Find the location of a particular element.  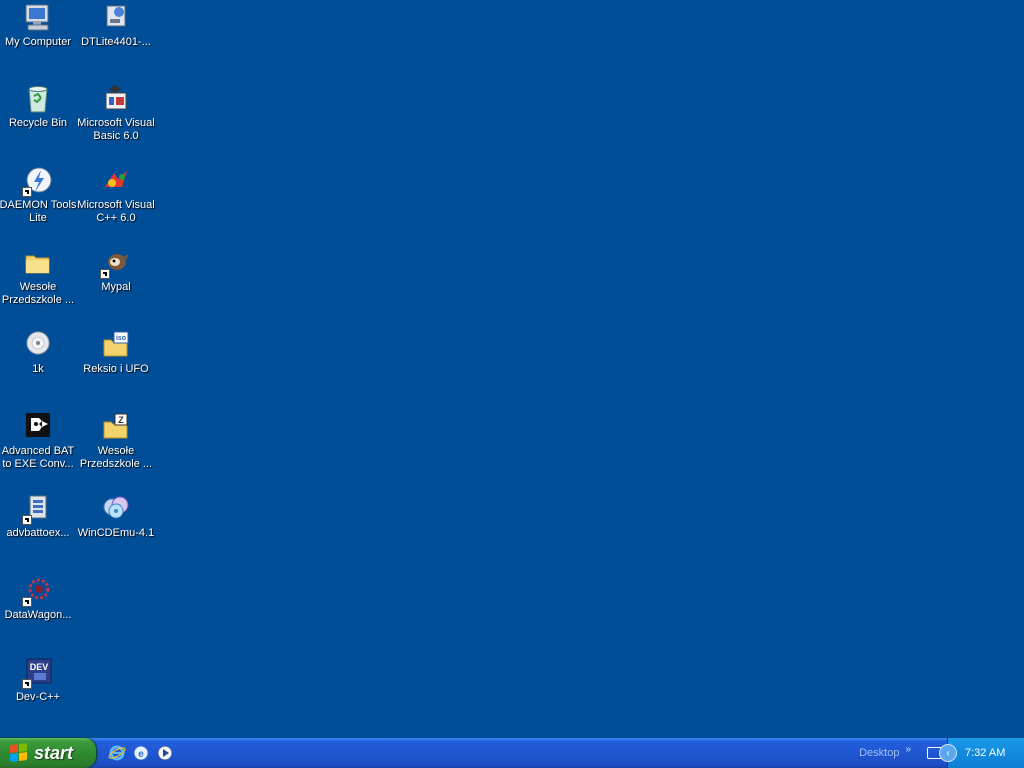

desktop-toolbar: Desktop » is located at coordinates (904, 753).